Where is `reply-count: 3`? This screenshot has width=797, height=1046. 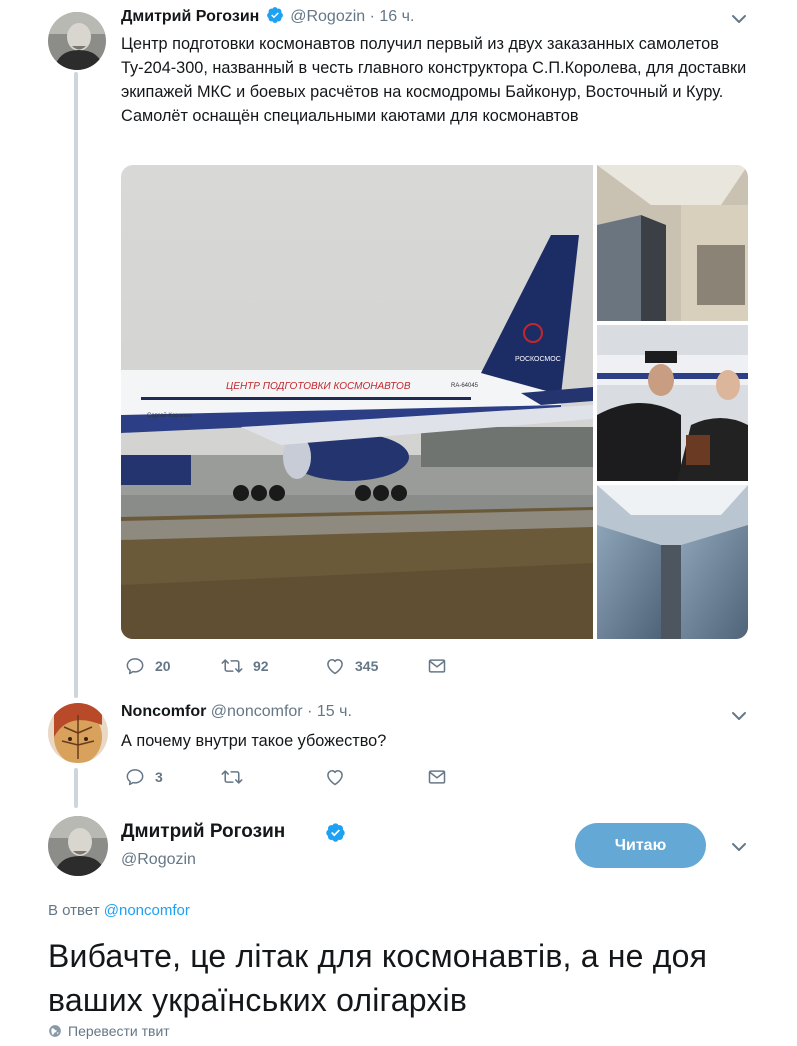
reply-count: 3 is located at coordinates (159, 777).